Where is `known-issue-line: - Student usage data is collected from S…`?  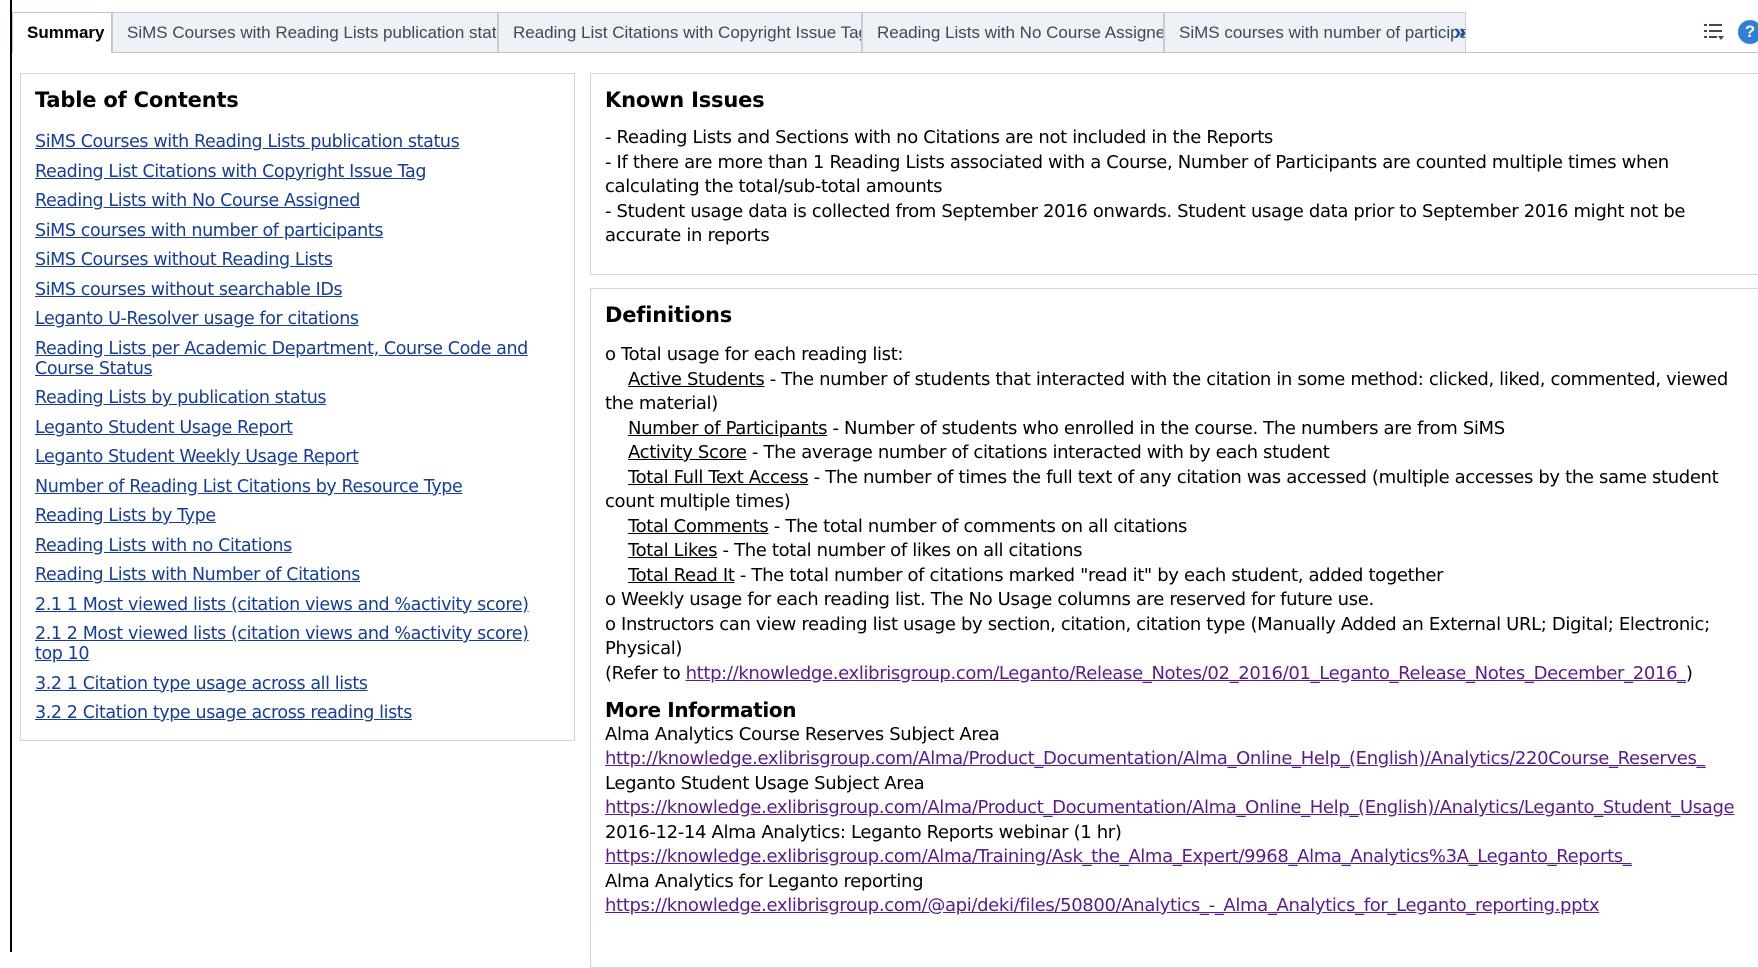 known-issue-line: - Student usage data is collected from S… is located at coordinates (1145, 223).